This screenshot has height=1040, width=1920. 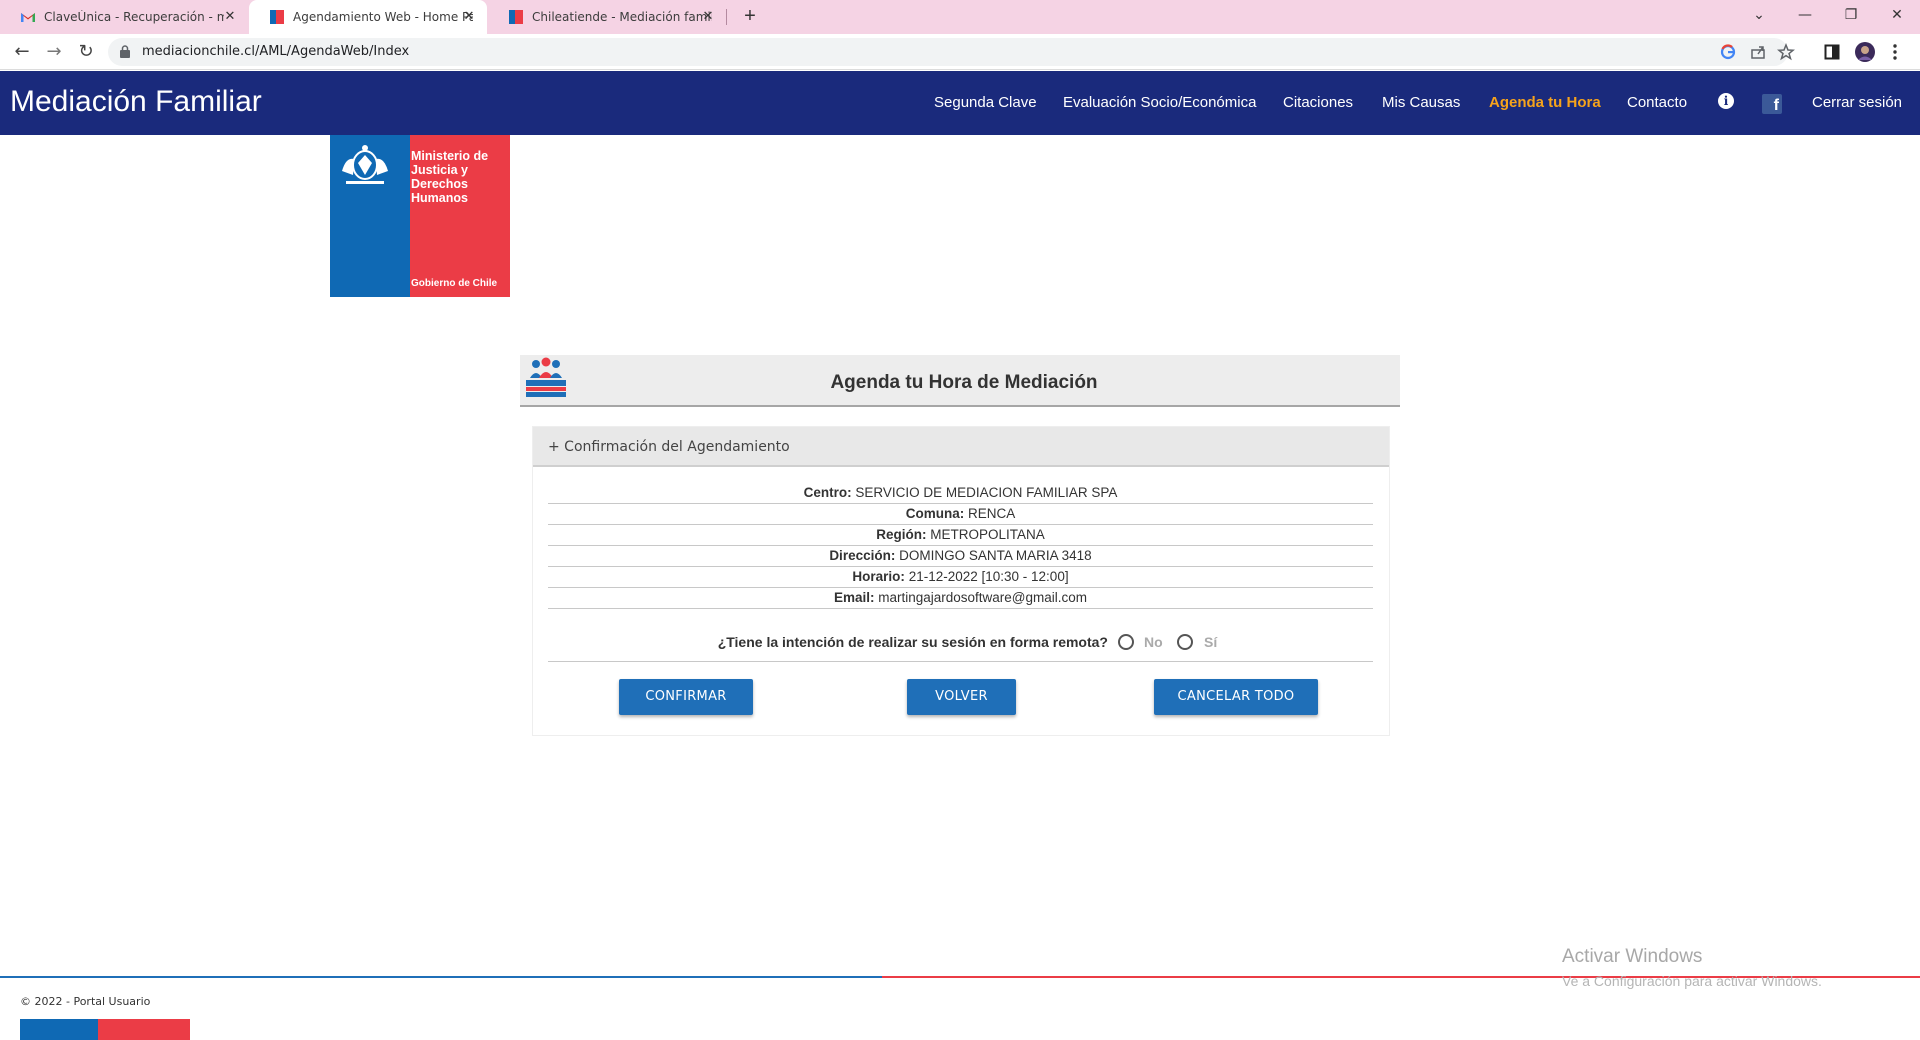 I want to click on detail-row-region: Región: METROPOLITANA, so click(x=960, y=535).